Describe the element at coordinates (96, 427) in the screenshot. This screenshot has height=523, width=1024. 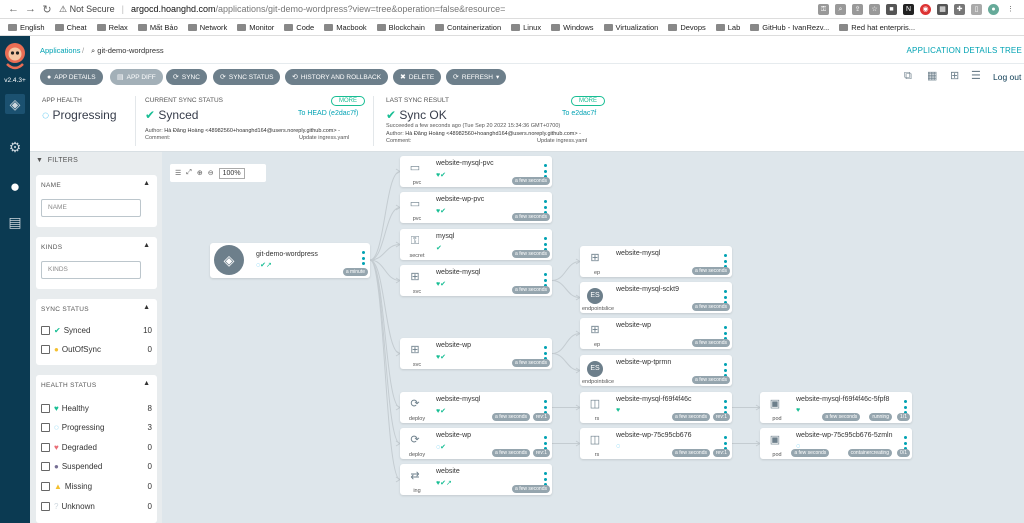
I see `filter-progressing: ◌ Progressing 3` at that location.